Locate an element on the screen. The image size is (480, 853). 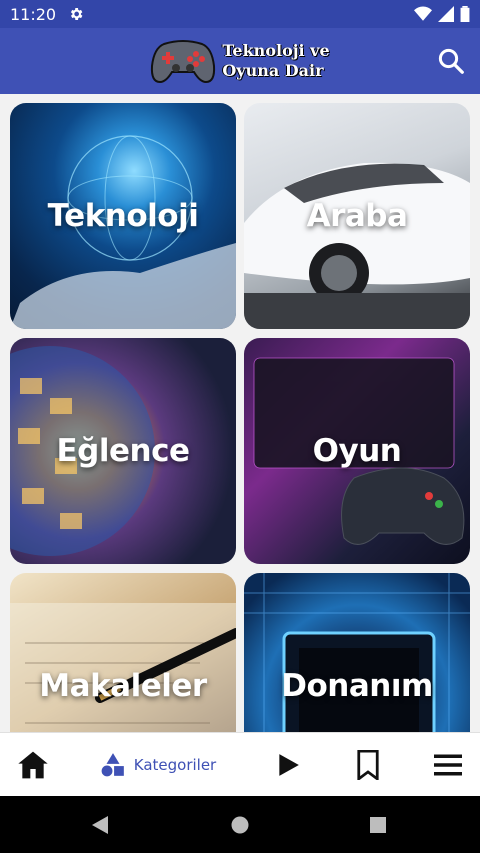
wifi-icon is located at coordinates (423, 13).